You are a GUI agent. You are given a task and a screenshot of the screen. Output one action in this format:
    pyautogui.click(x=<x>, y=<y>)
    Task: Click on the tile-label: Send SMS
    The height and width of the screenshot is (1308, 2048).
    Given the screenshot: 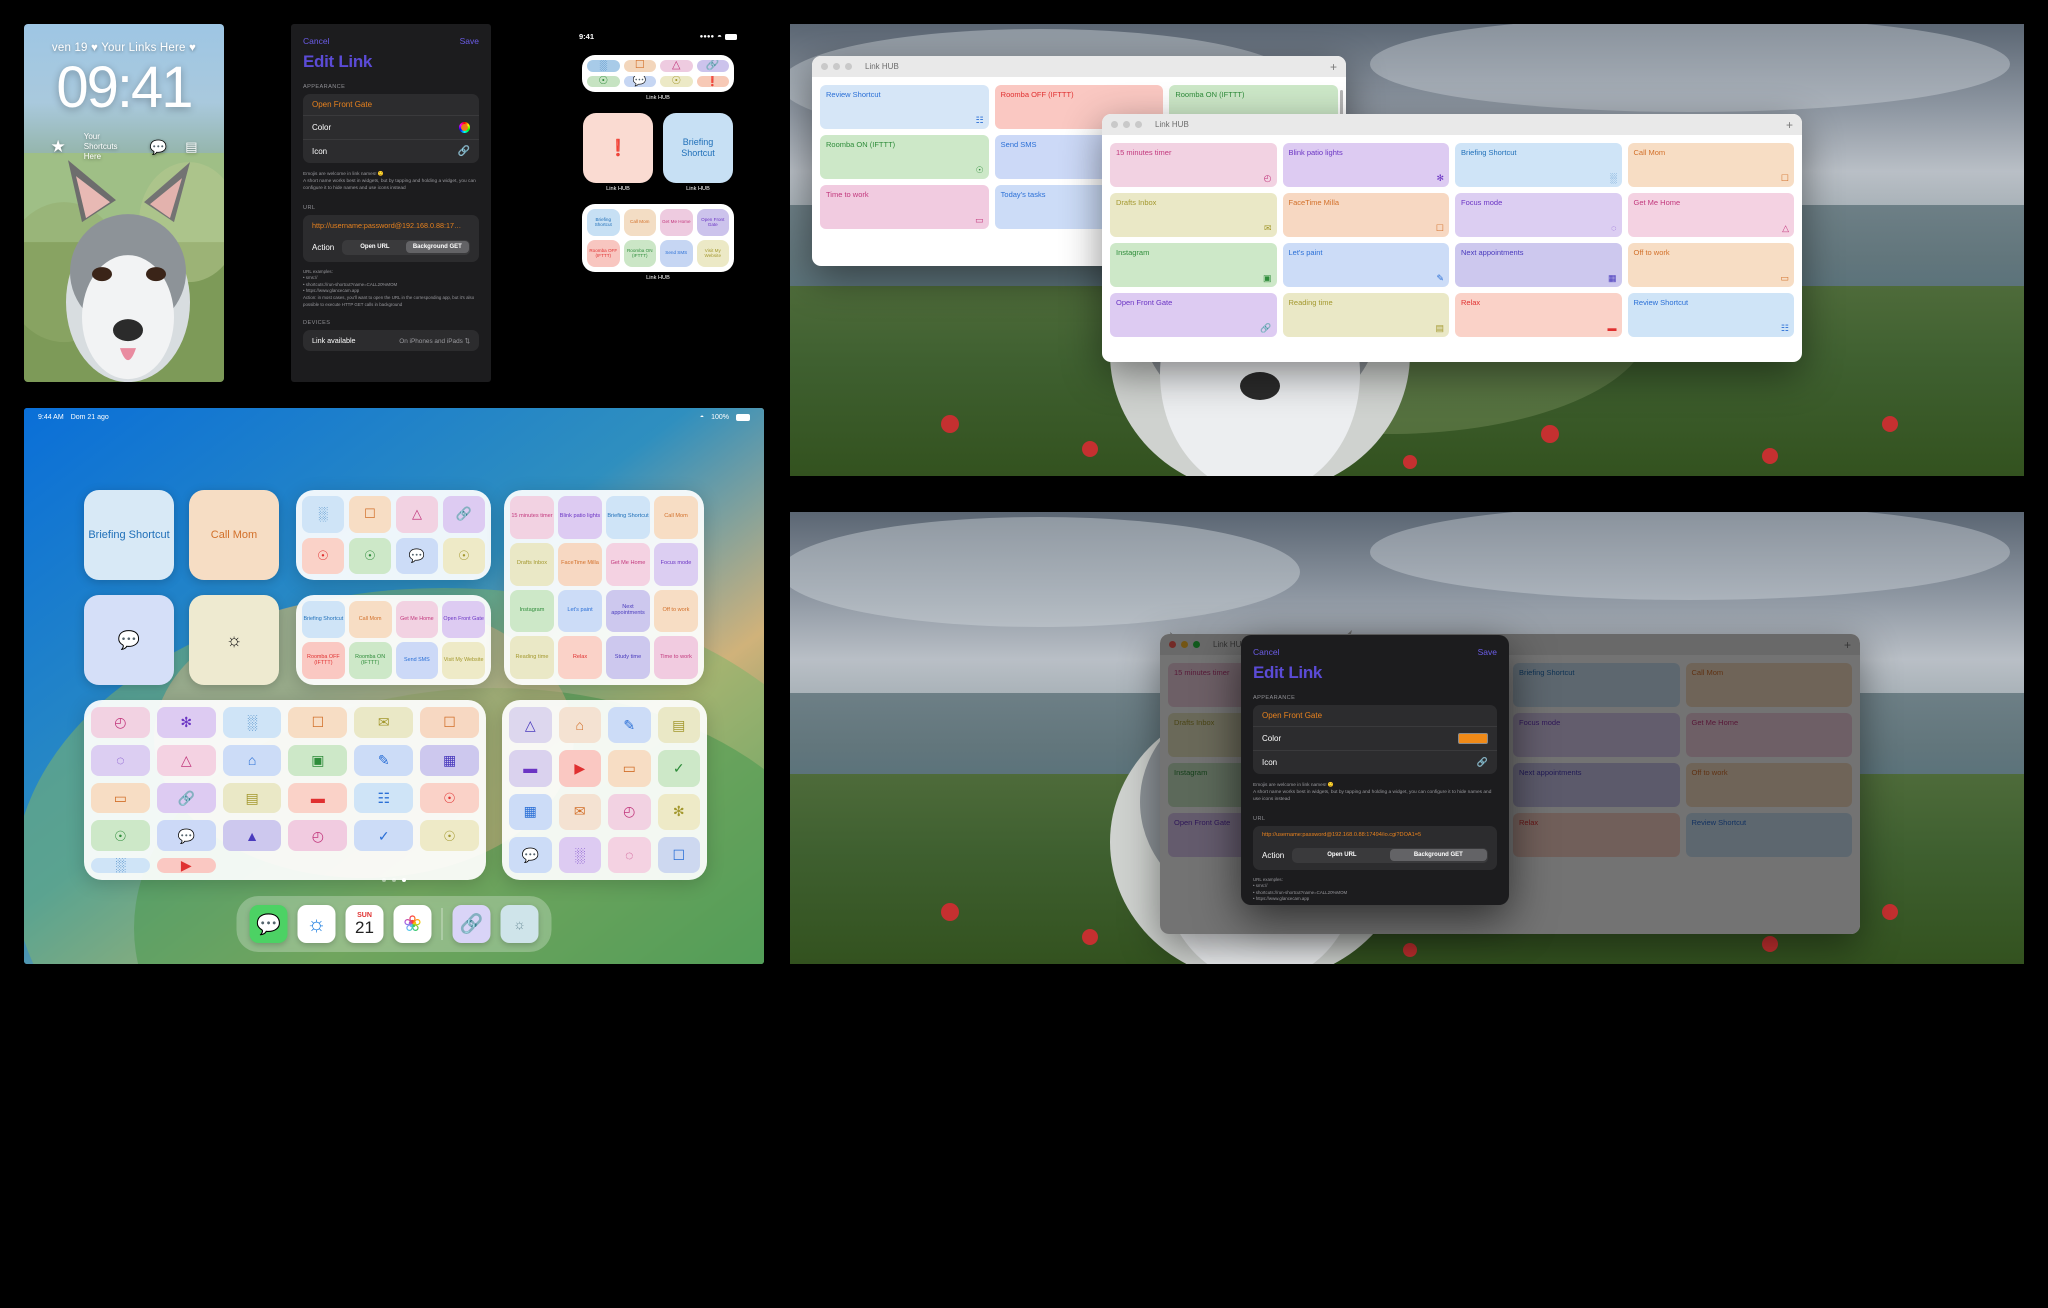 What is the action you would take?
    pyautogui.click(x=676, y=254)
    